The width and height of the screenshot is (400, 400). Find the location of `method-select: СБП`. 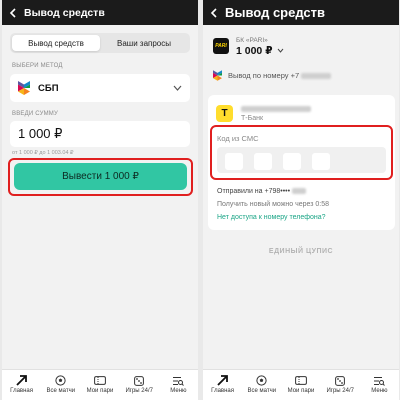

method-select: СБП is located at coordinates (100, 88).